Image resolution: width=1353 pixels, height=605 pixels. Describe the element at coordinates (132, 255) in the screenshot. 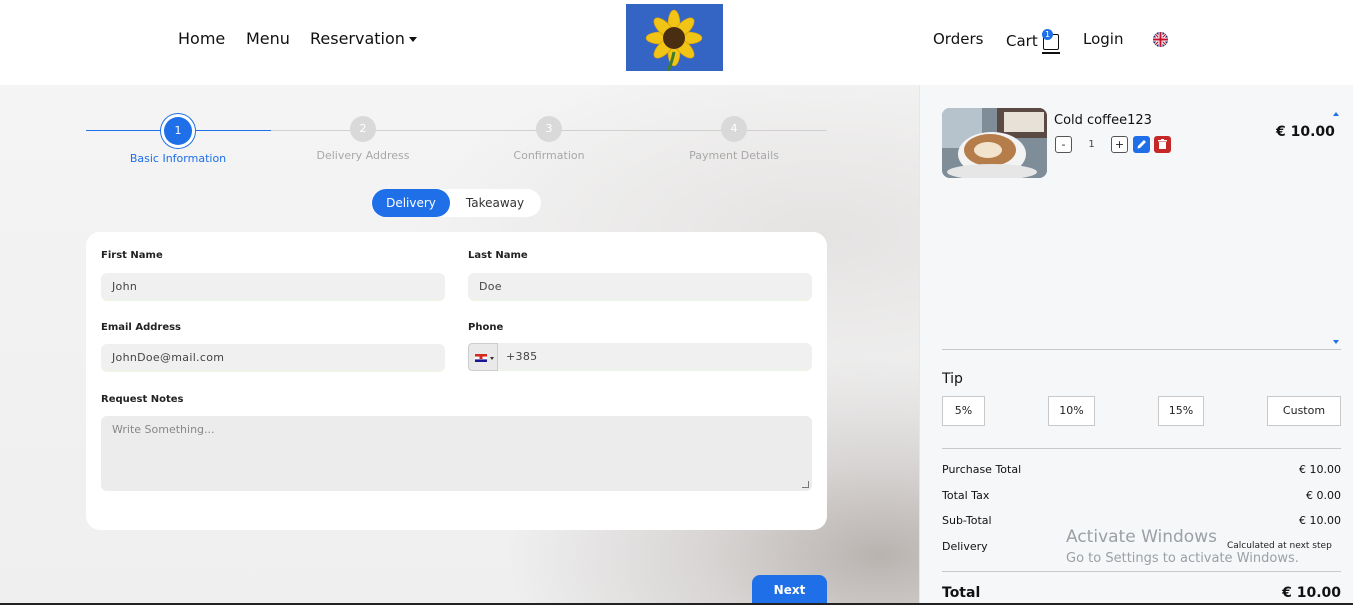

I see `first-name-label: First Name` at that location.